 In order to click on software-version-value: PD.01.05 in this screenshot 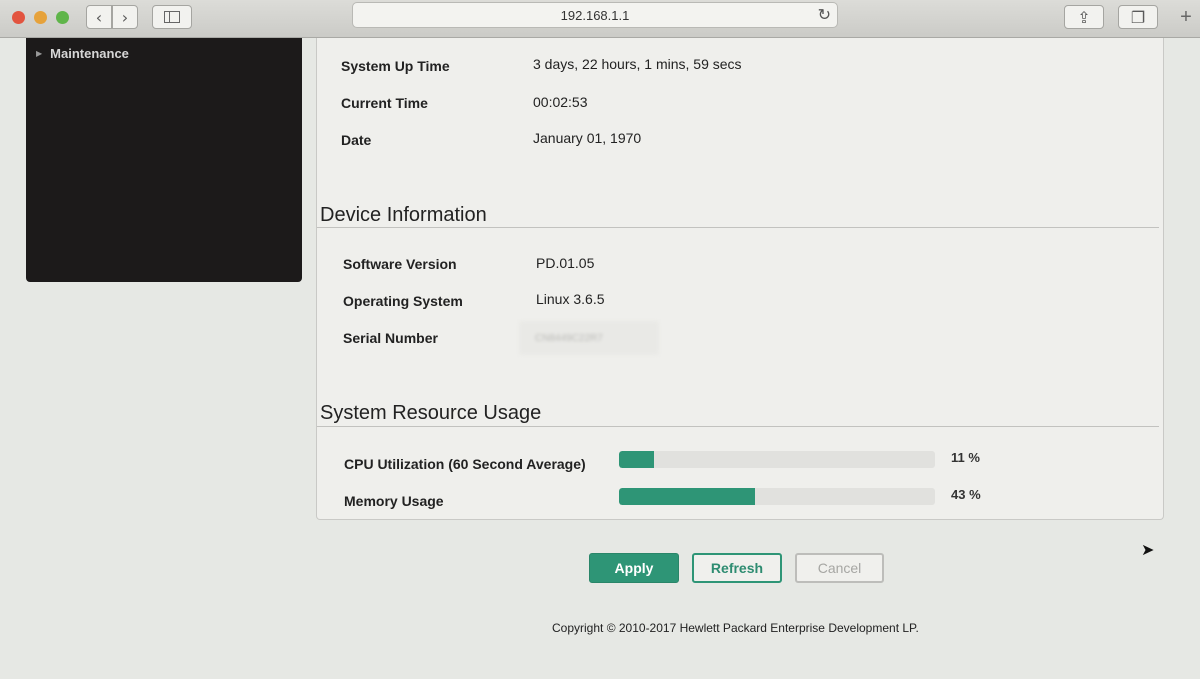, I will do `click(565, 263)`.